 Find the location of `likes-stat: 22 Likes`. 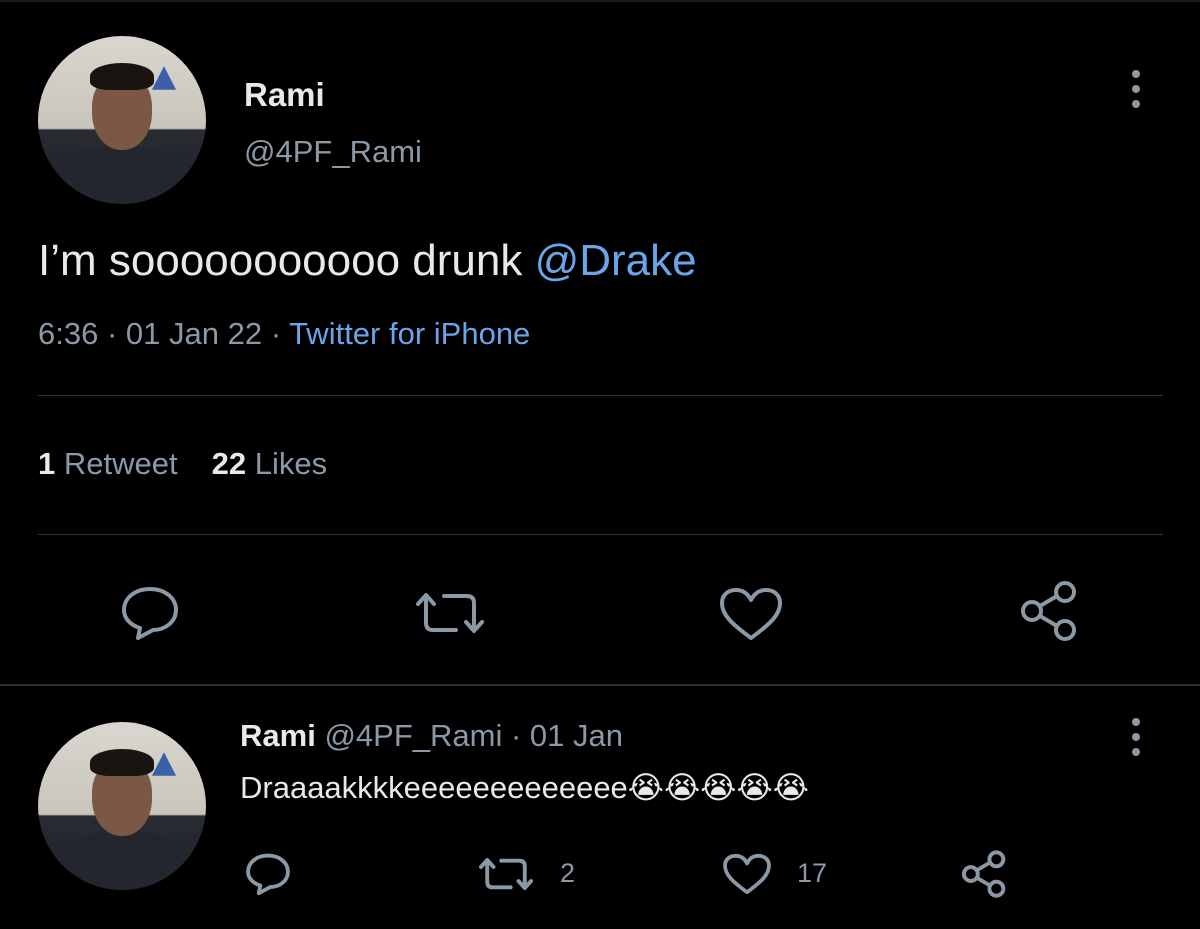

likes-stat: 22 Likes is located at coordinates (269, 463).